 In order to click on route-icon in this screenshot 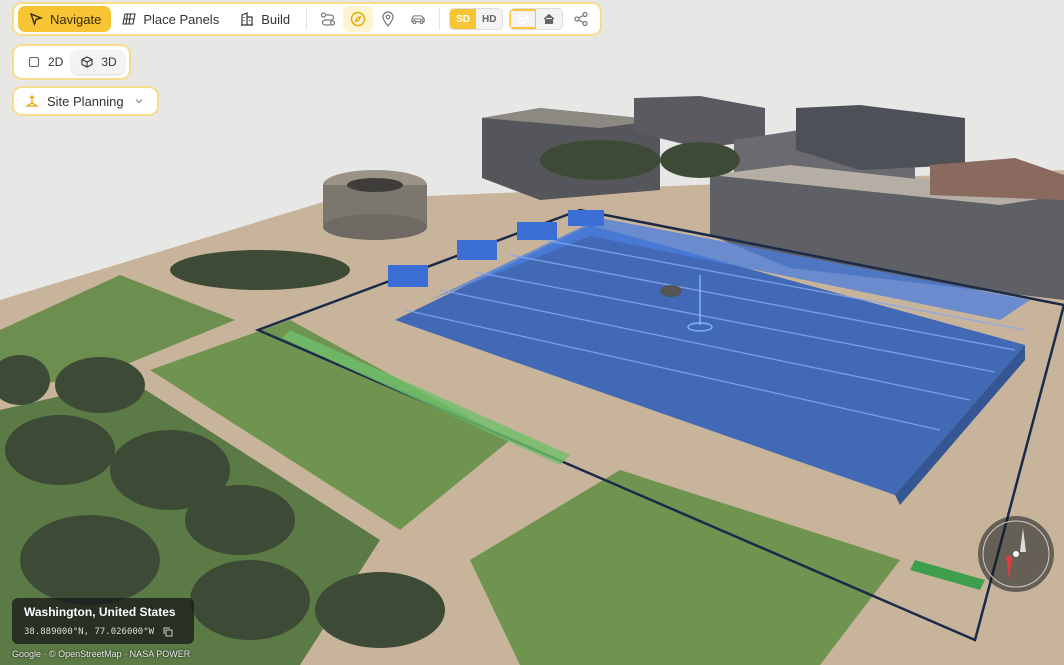, I will do `click(328, 19)`.